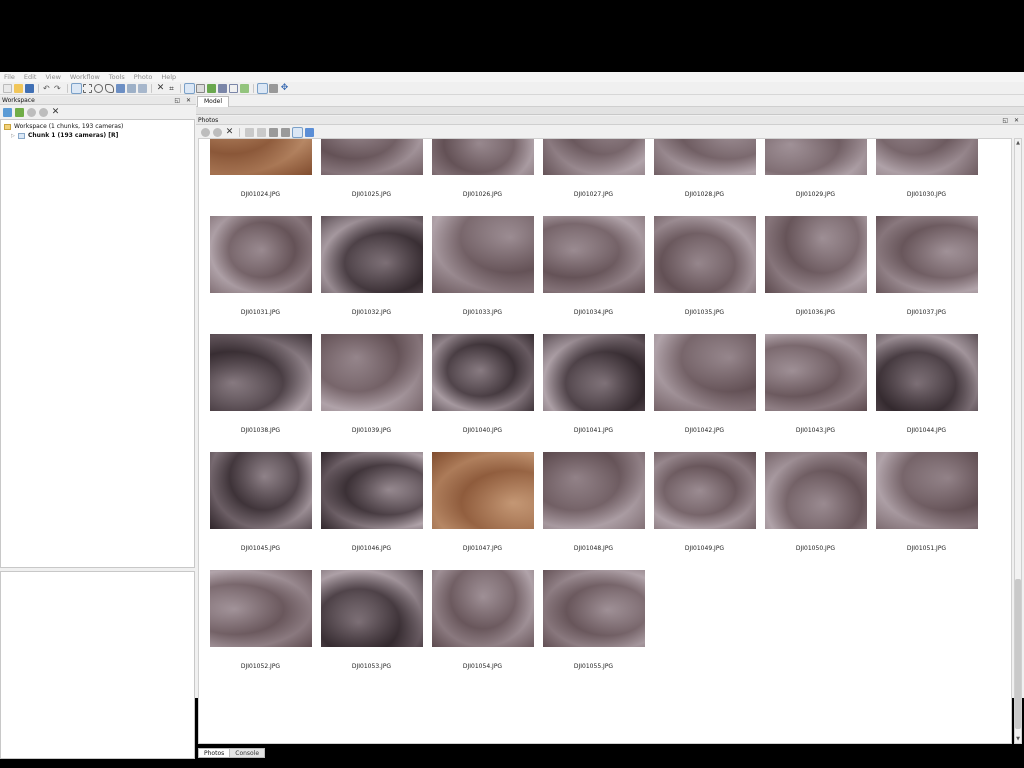 This screenshot has width=1024, height=768. What do you see at coordinates (109, 88) in the screenshot?
I see `free-select-icon` at bounding box center [109, 88].